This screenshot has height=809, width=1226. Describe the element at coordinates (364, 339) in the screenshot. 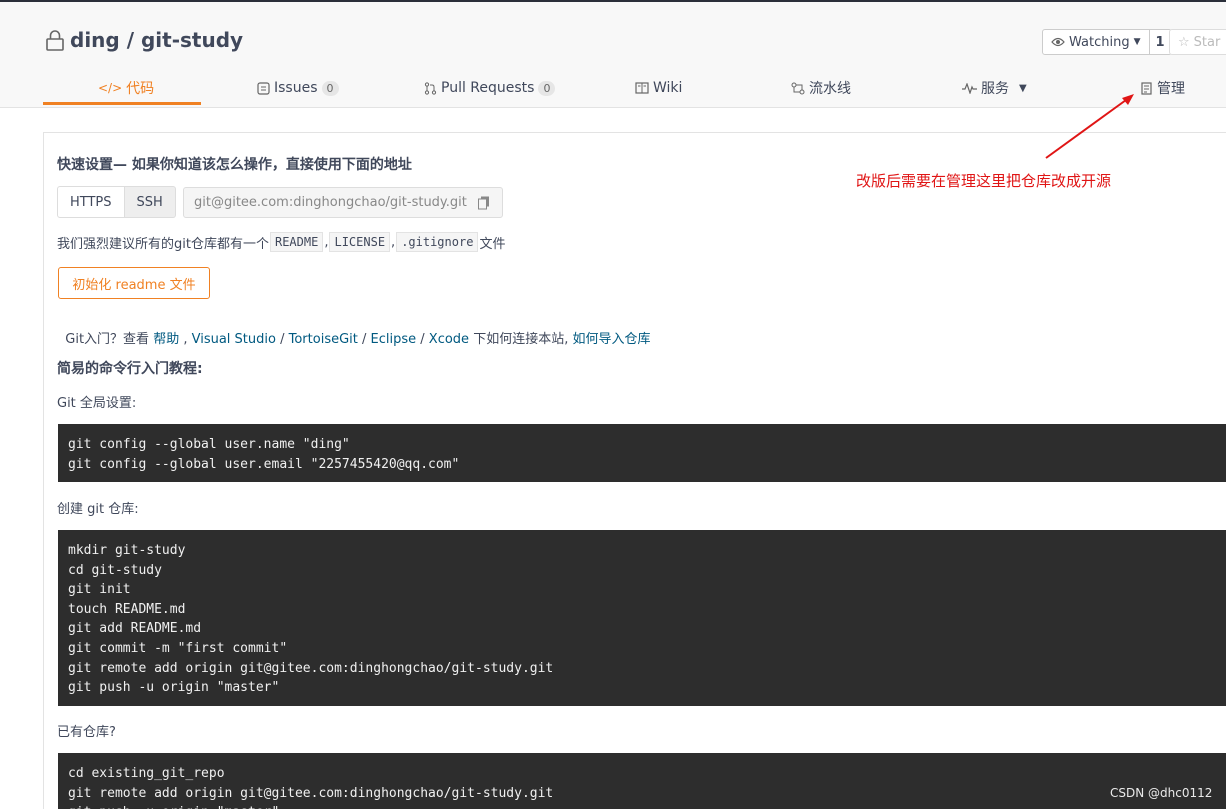

I see `help-sep-3: /` at that location.